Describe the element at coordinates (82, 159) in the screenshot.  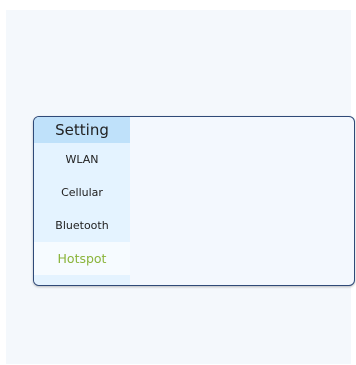
I see `menu-item-wlan: WLAN` at that location.